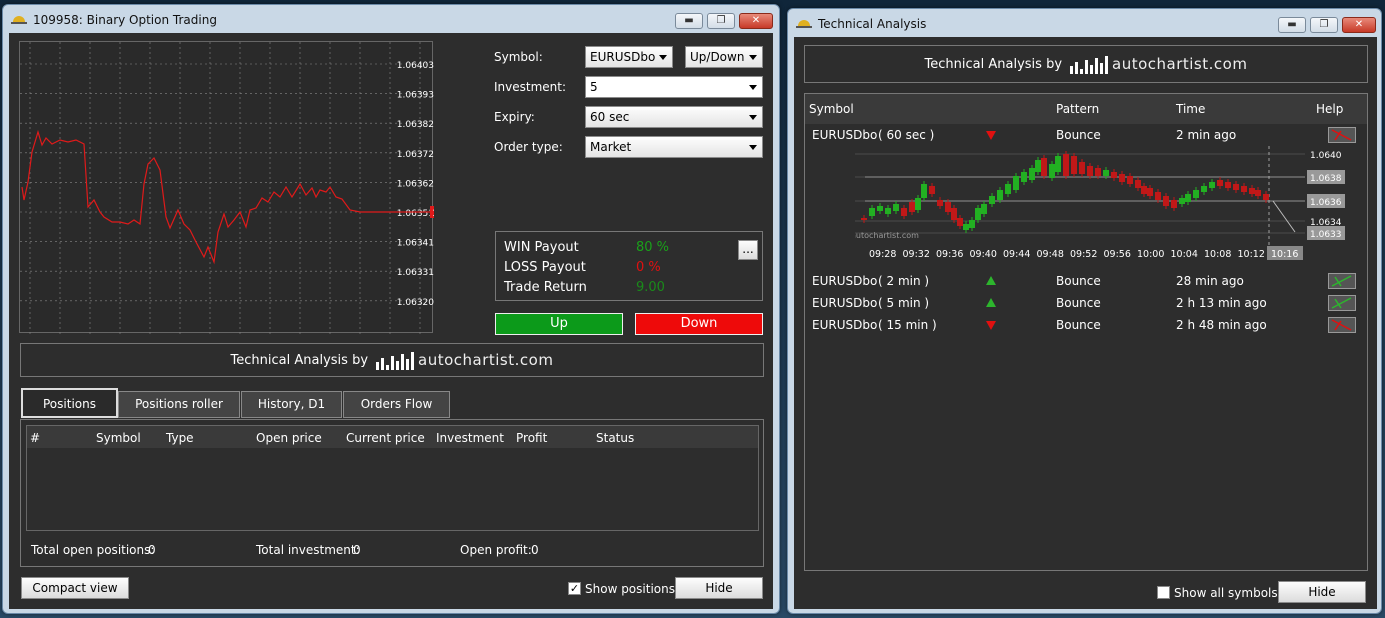  Describe the element at coordinates (75, 588) in the screenshot. I see `compact-view-button: Compact view` at that location.